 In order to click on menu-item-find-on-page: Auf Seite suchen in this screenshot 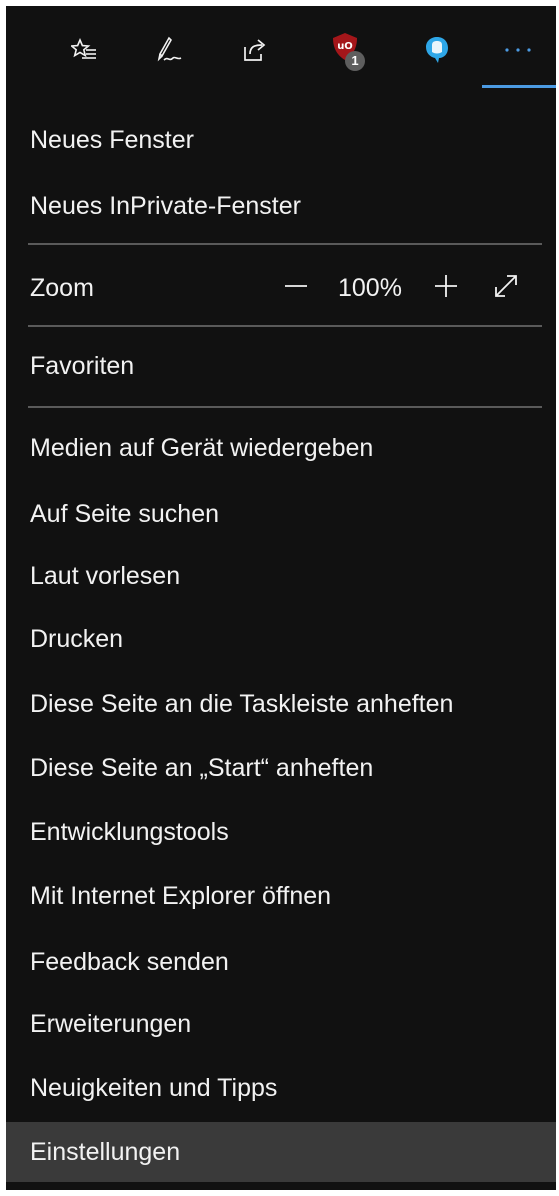, I will do `click(281, 514)`.